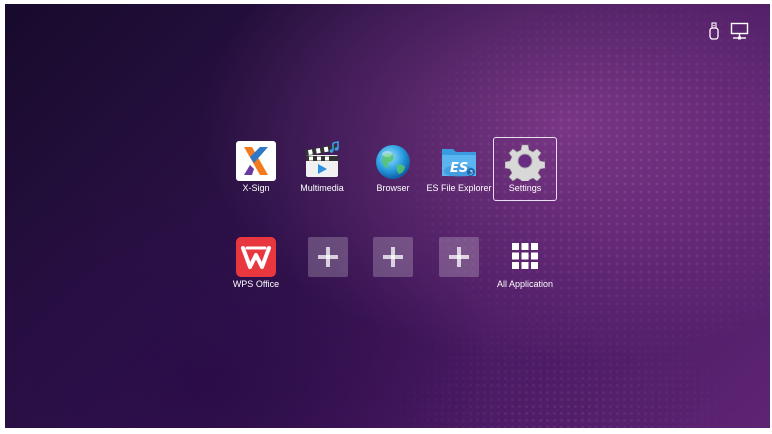 The height and width of the screenshot is (434, 772). I want to click on es-file-explorer-icon: ES 3, so click(459, 161).